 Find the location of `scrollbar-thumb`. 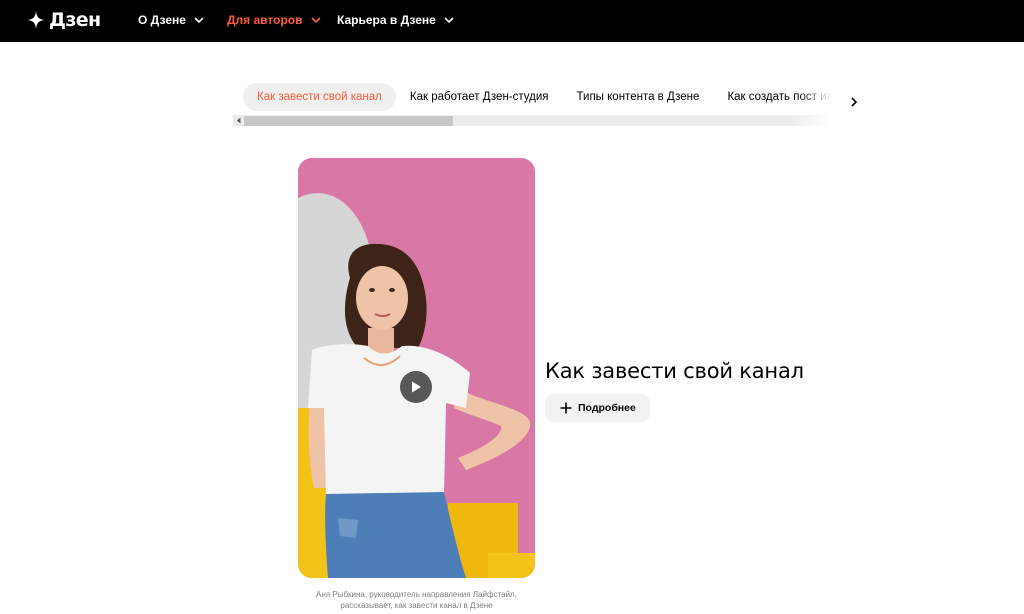

scrollbar-thumb is located at coordinates (348, 121).